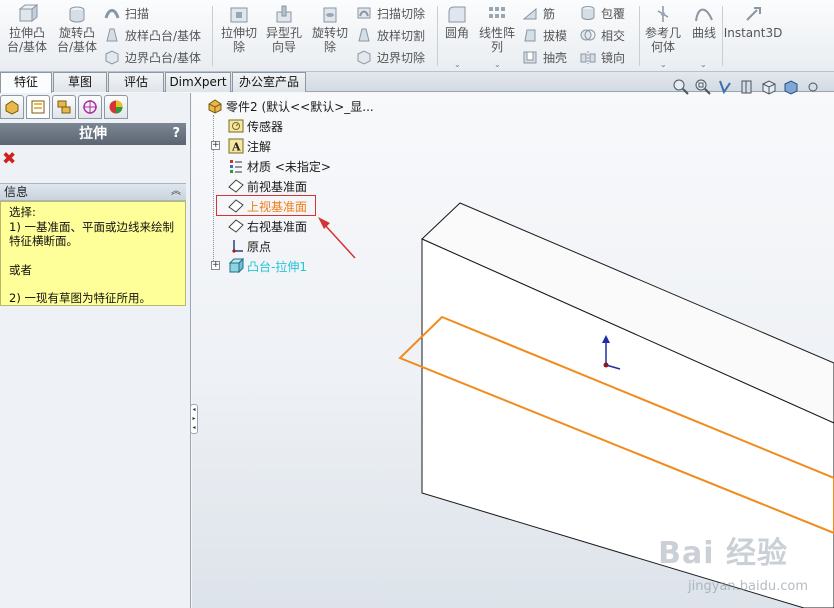 This screenshot has height=608, width=834. What do you see at coordinates (22, 212) in the screenshot?
I see `info-line: 选择:` at bounding box center [22, 212].